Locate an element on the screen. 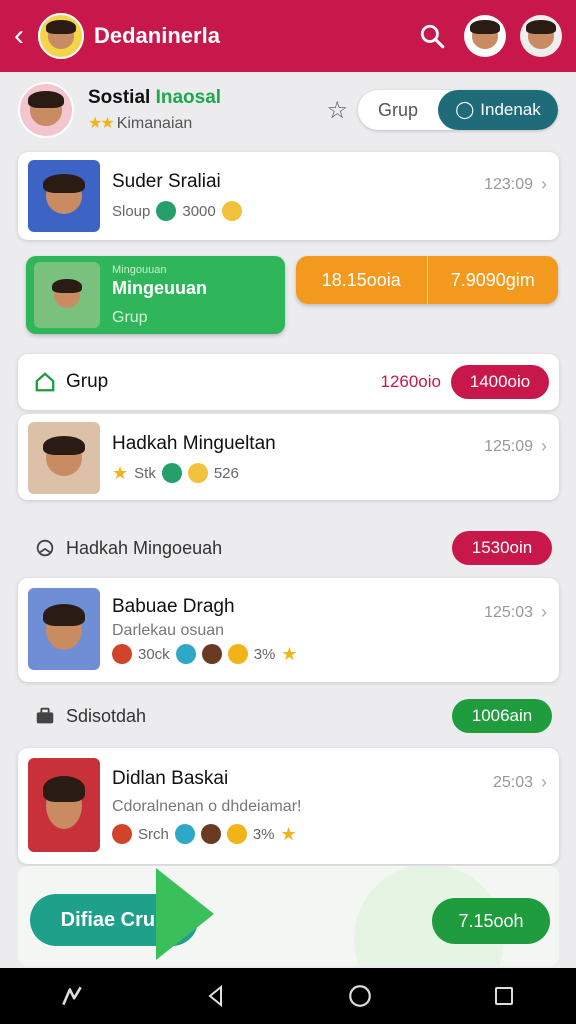 This screenshot has height=1024, width=576. section-label: Hadkah Mingoeuah is located at coordinates (144, 547).